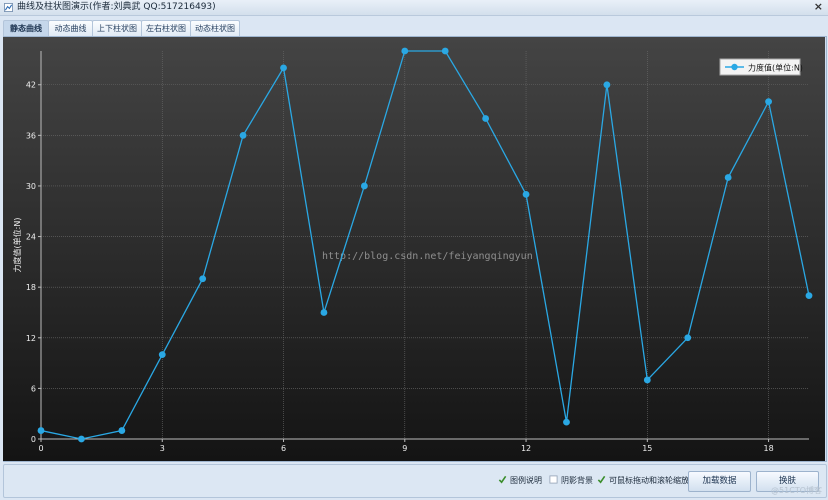  Describe the element at coordinates (719, 481) in the screenshot. I see `load-data-button: 加载数据` at that location.